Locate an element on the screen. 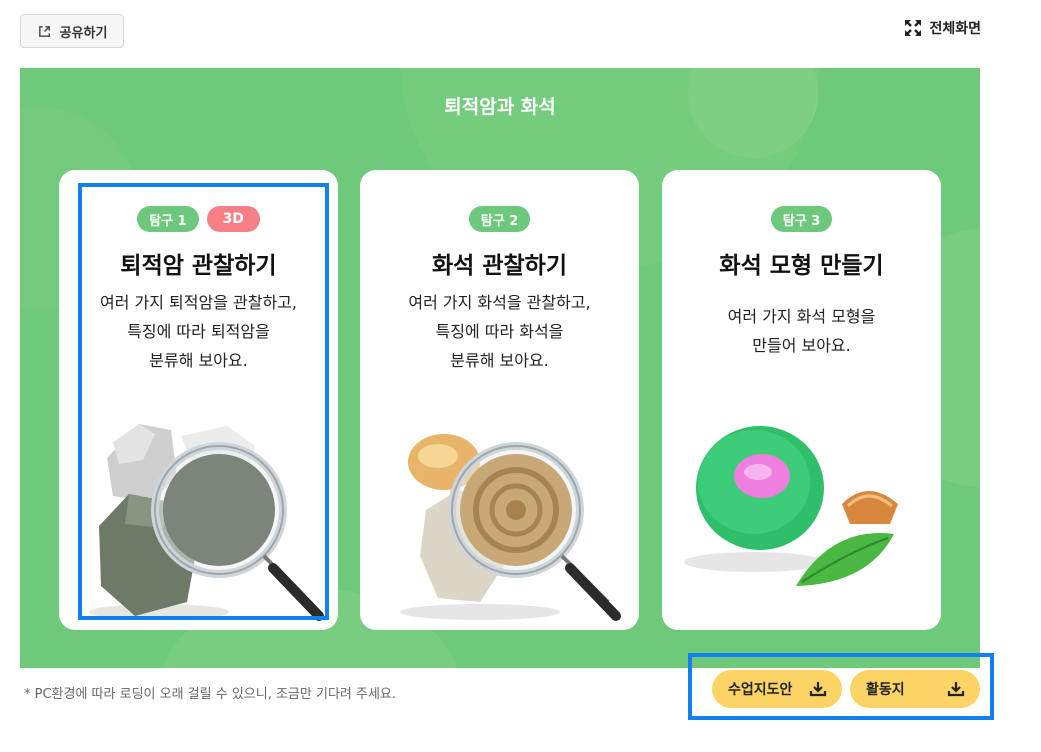  fullscreen-label: 전체화면 is located at coordinates (955, 29).